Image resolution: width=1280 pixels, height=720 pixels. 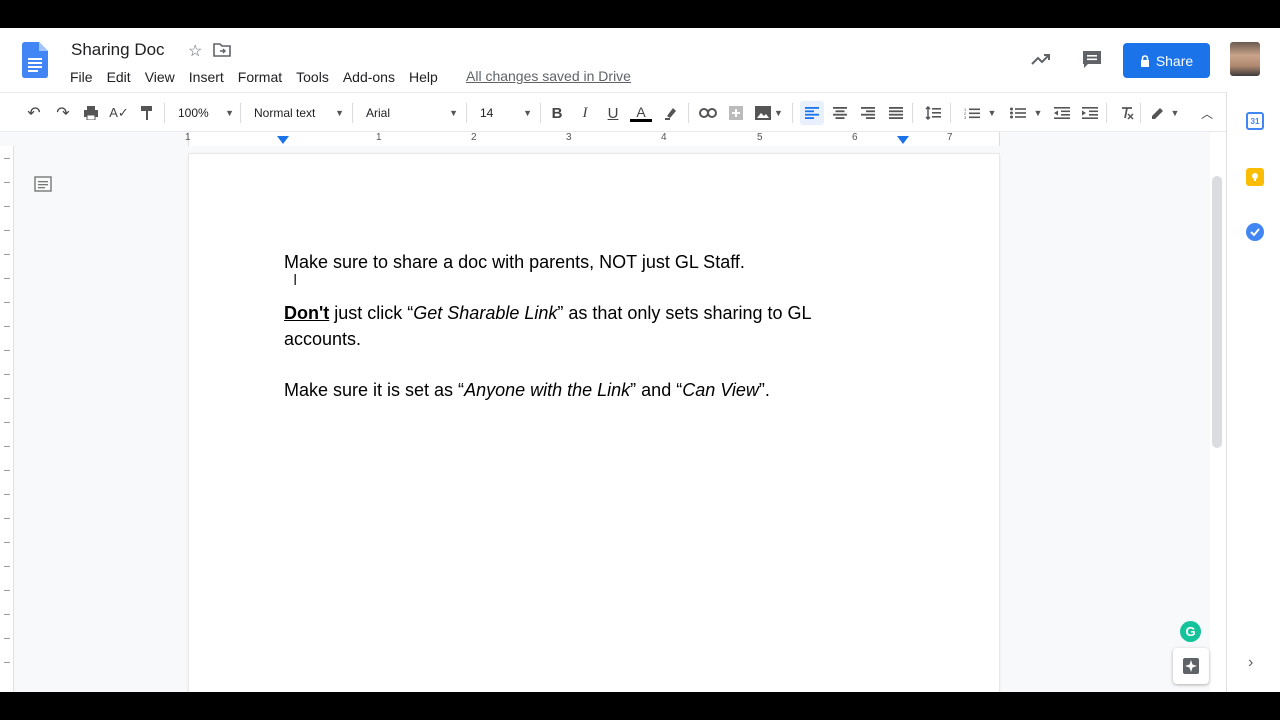 What do you see at coordinates (569, 137) in the screenshot?
I see `ruler-label: 3` at bounding box center [569, 137].